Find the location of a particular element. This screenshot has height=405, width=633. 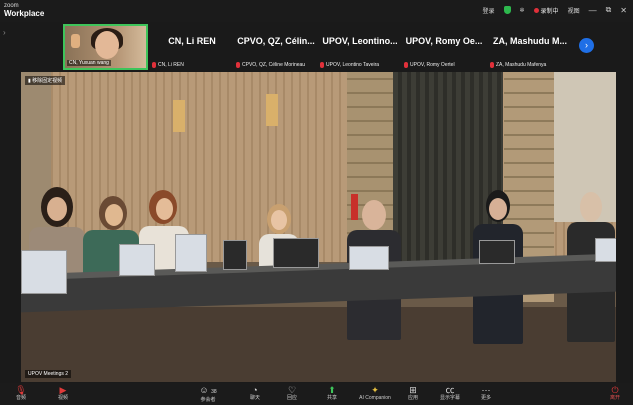

signin-button: 登录 is located at coordinates (489, 10).